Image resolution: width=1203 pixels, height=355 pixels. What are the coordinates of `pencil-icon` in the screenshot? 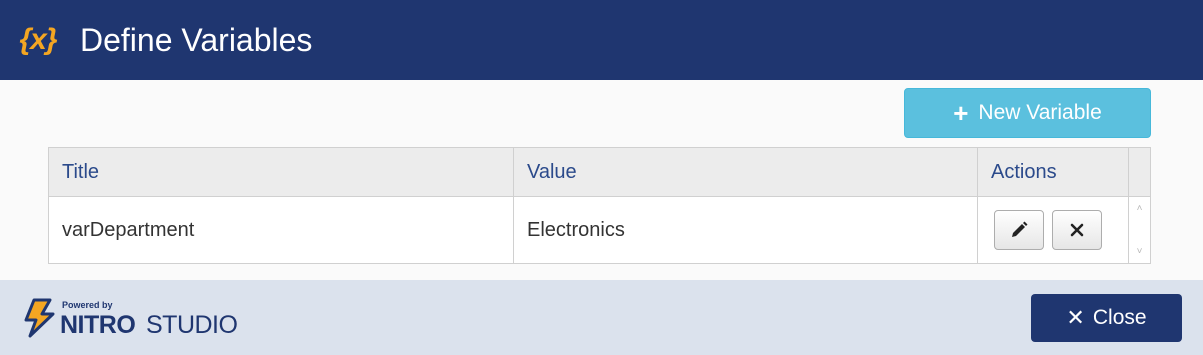 It's located at (1020, 229).